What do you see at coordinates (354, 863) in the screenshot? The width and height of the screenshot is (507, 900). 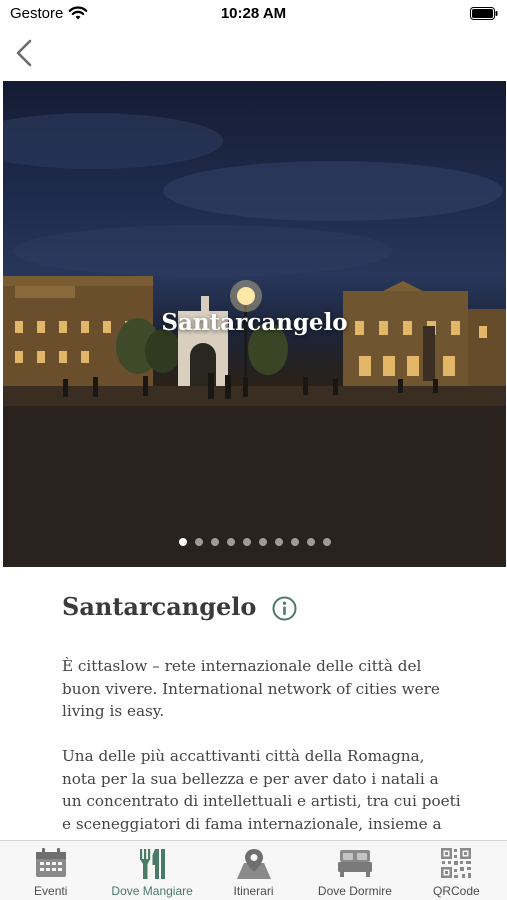 I see `bed-icon` at bounding box center [354, 863].